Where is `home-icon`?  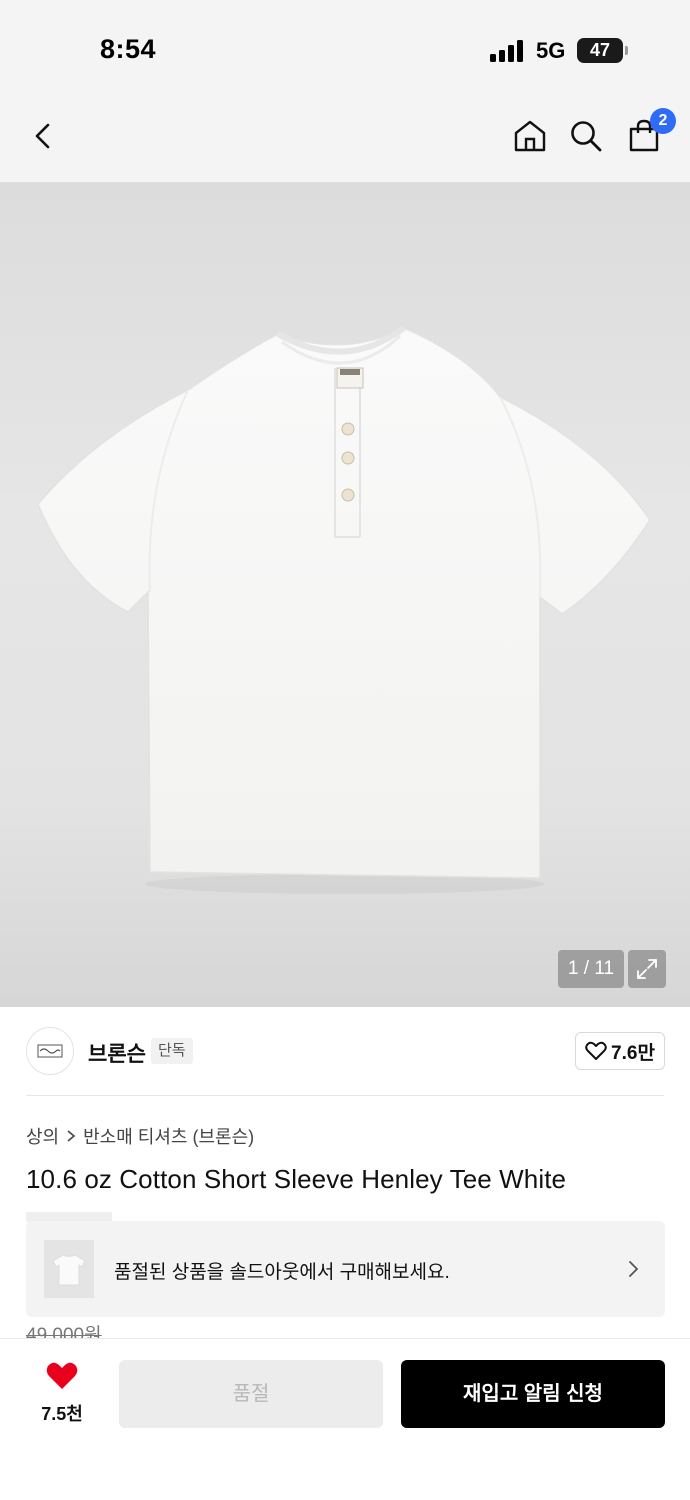
home-icon is located at coordinates (530, 136).